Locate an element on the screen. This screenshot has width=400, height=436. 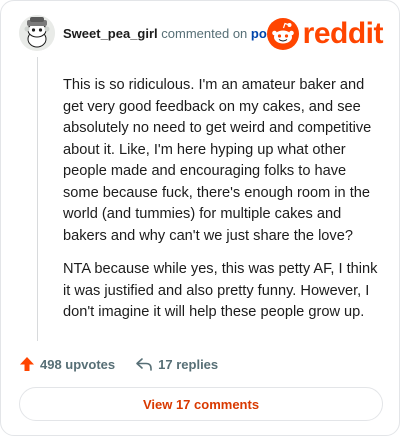
comment-actions: 498 upvotes 17 replies is located at coordinates (118, 364).